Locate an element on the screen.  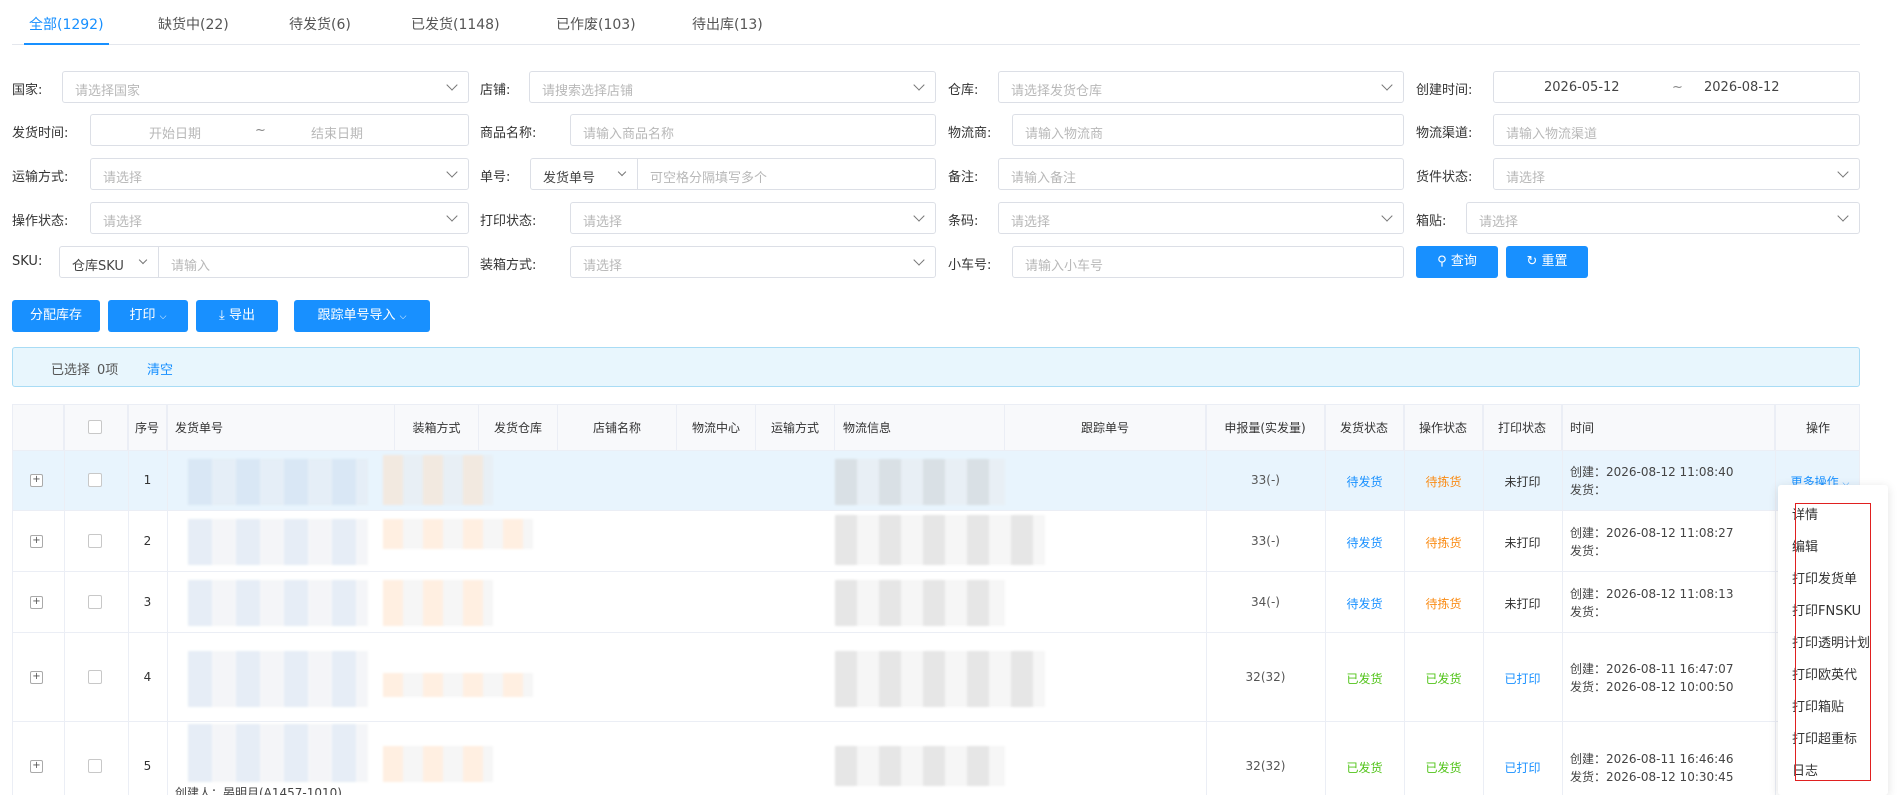
header-qty: 申报量(实发量) is located at coordinates (1265, 428).